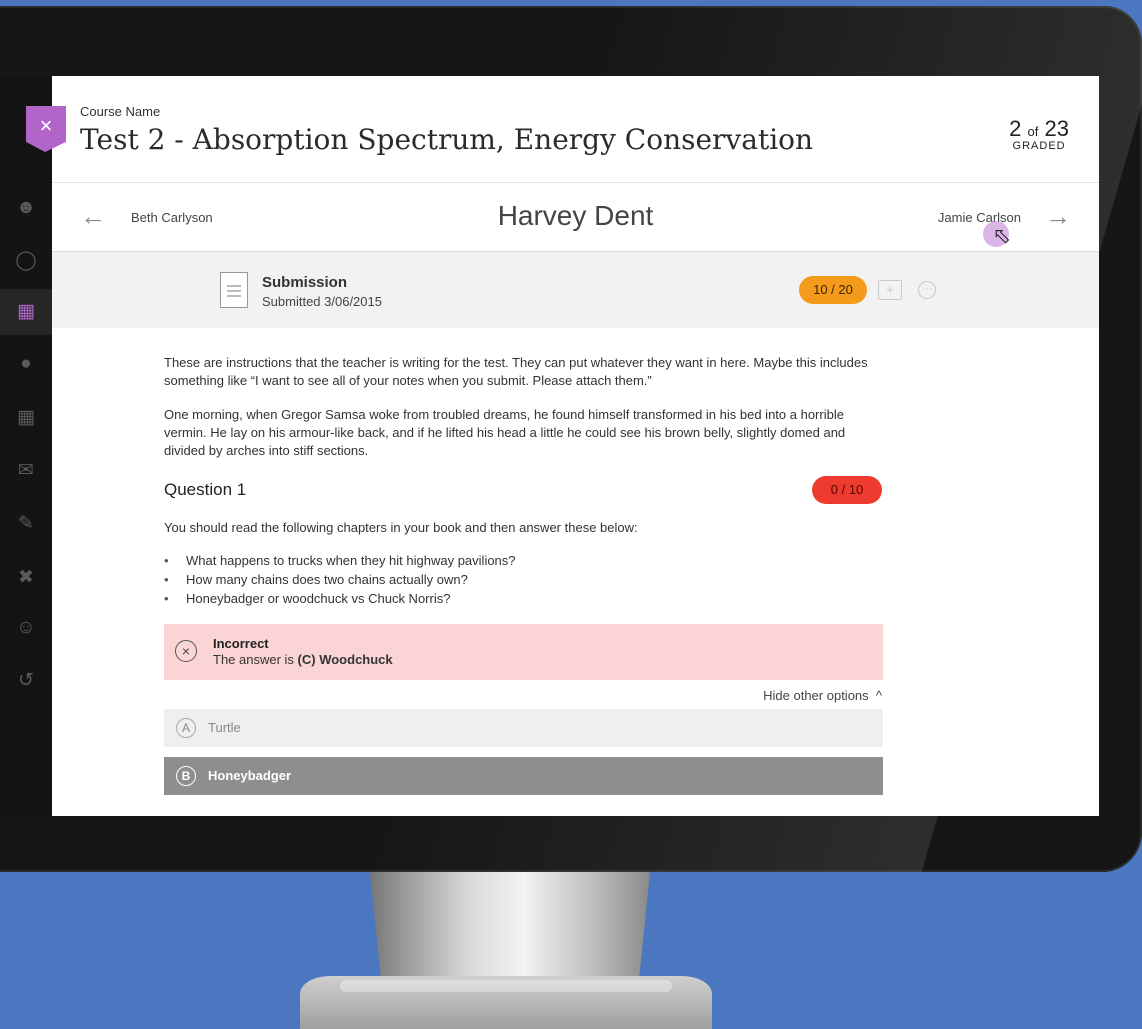 The width and height of the screenshot is (1142, 1029). Describe the element at coordinates (26, 261) in the screenshot. I see `globe-icon: ◯` at that location.